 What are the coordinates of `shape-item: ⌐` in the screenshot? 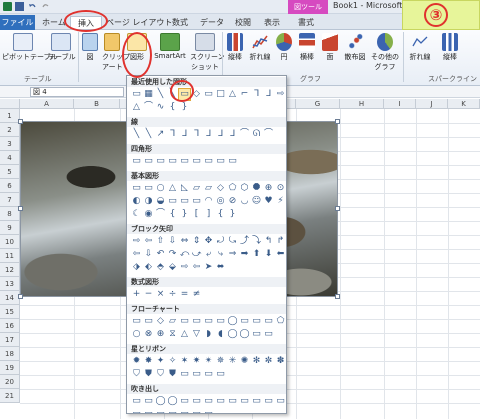 It's located at (244, 94).